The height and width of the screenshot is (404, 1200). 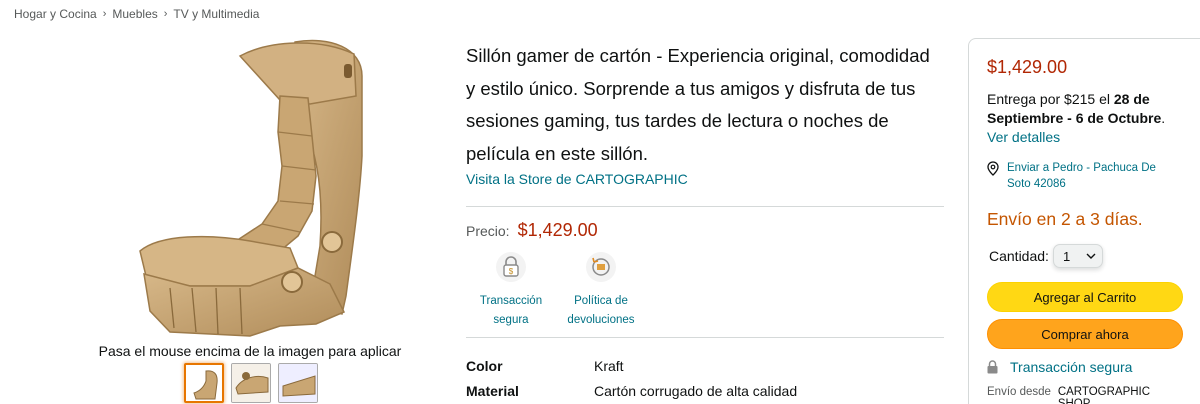 I want to click on details-link: Ver detalles, so click(x=1023, y=137).